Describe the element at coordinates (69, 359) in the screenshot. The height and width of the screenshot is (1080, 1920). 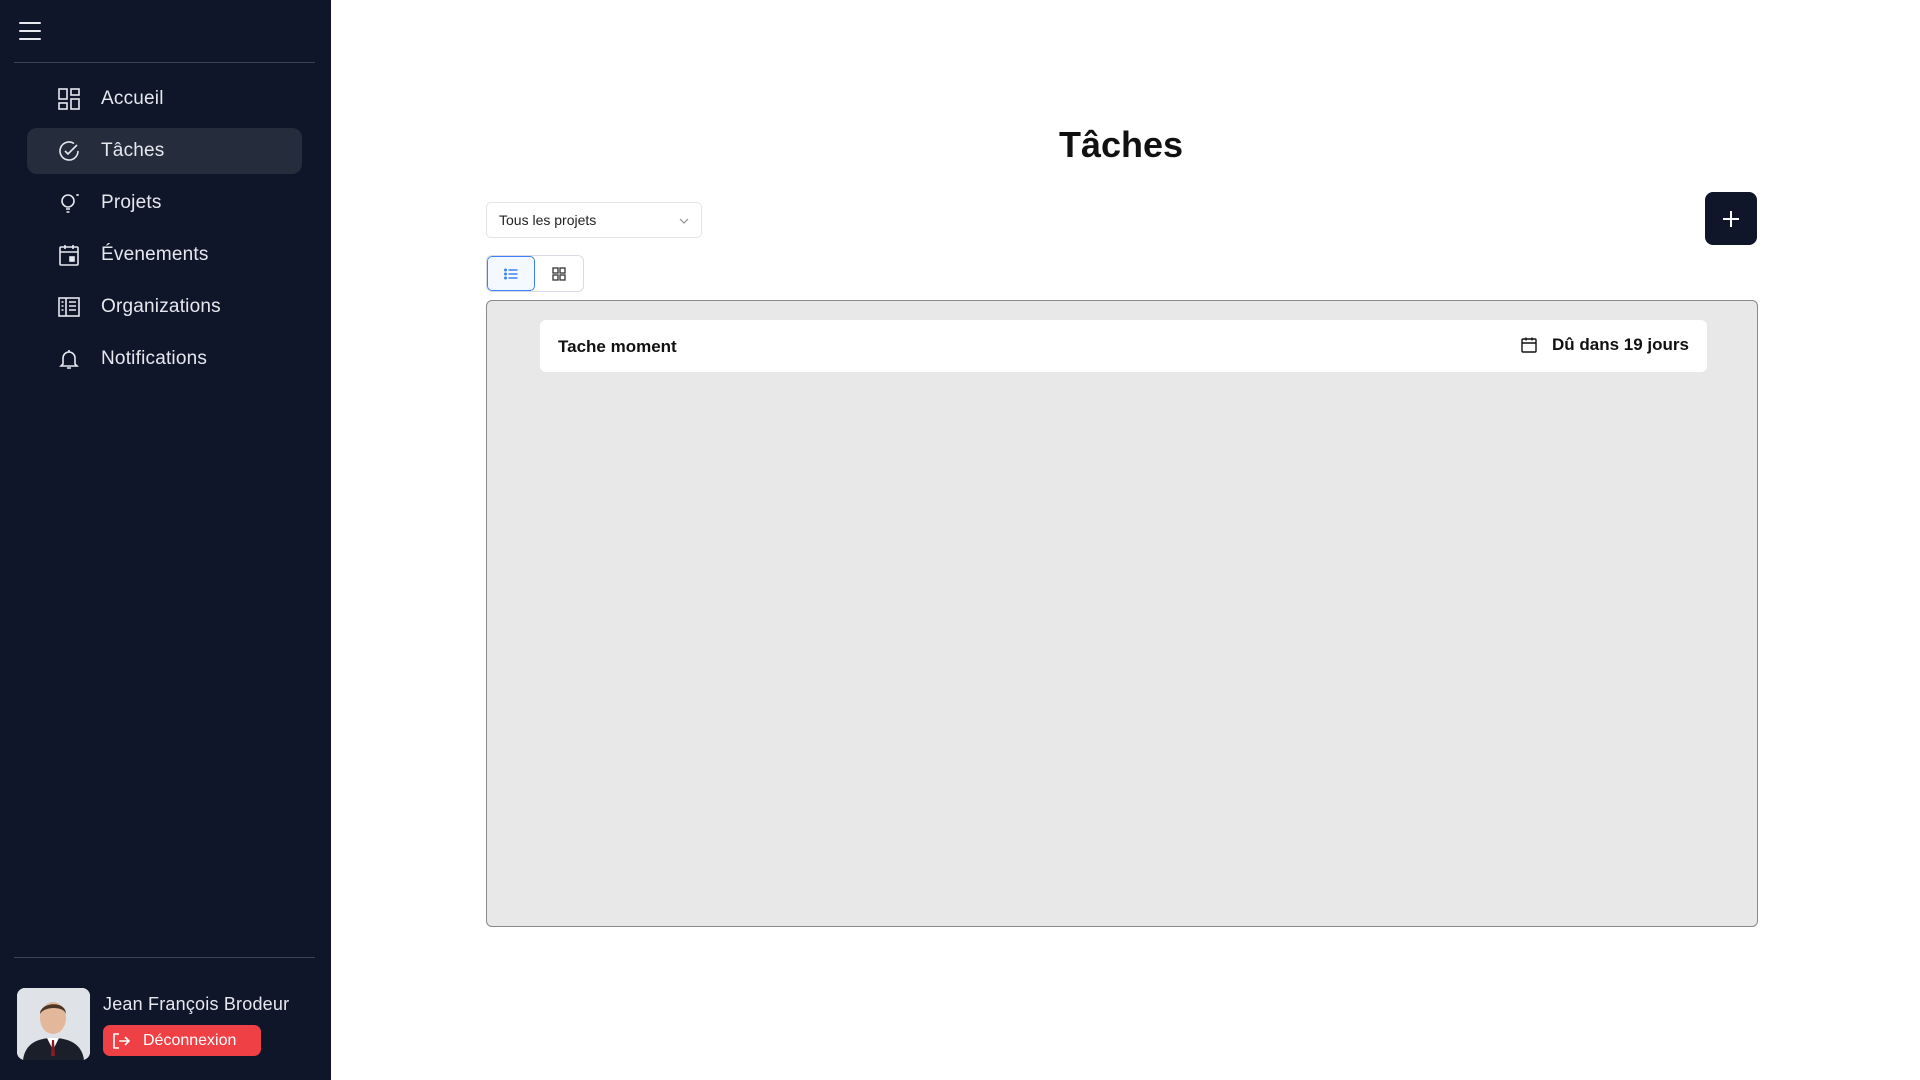
I see `bell-icon` at that location.